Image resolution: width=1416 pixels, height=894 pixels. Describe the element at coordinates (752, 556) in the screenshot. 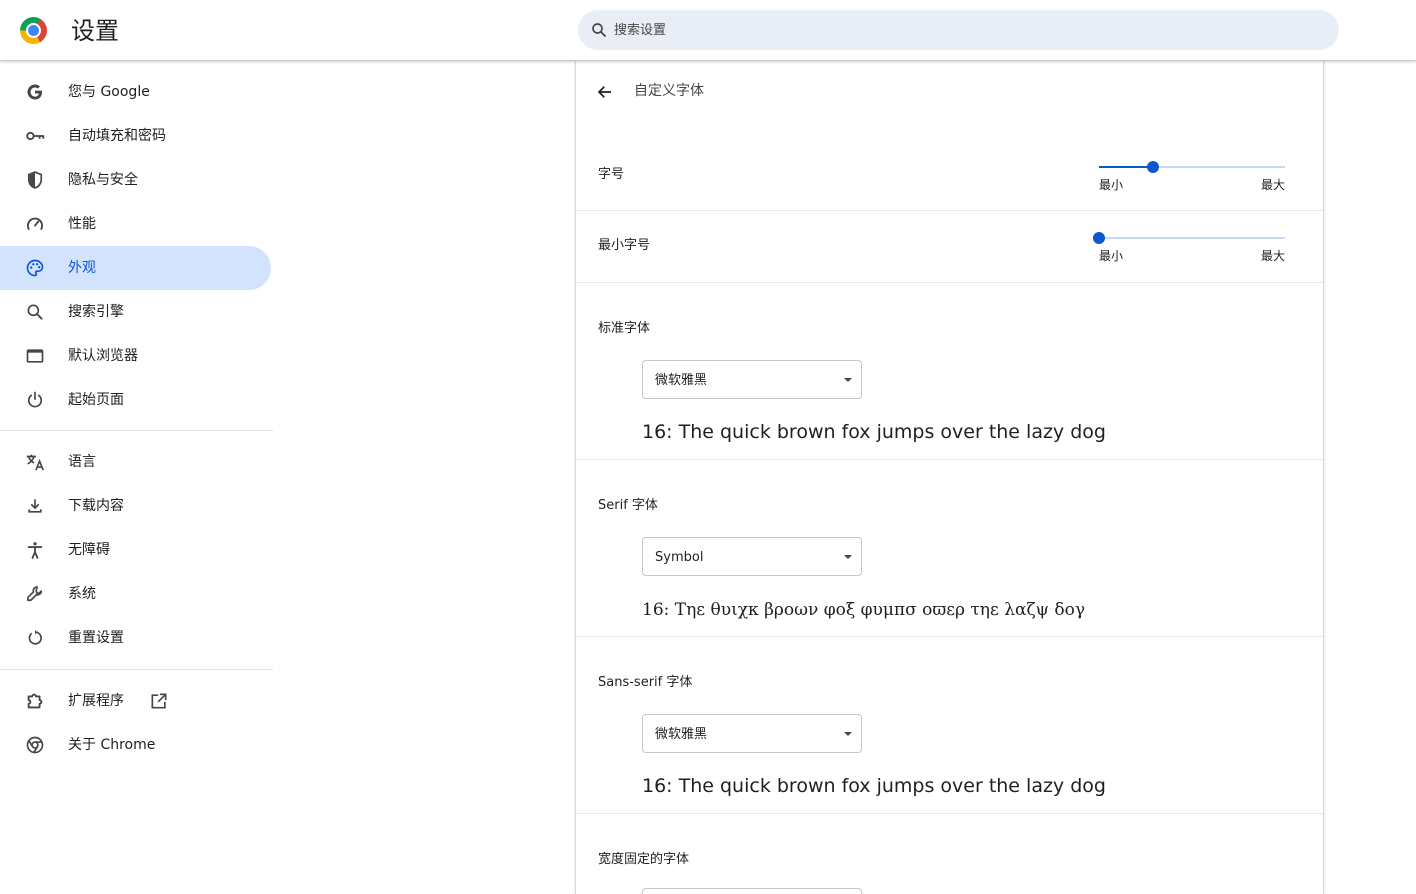

I see `serif-font-select: Symbol` at that location.